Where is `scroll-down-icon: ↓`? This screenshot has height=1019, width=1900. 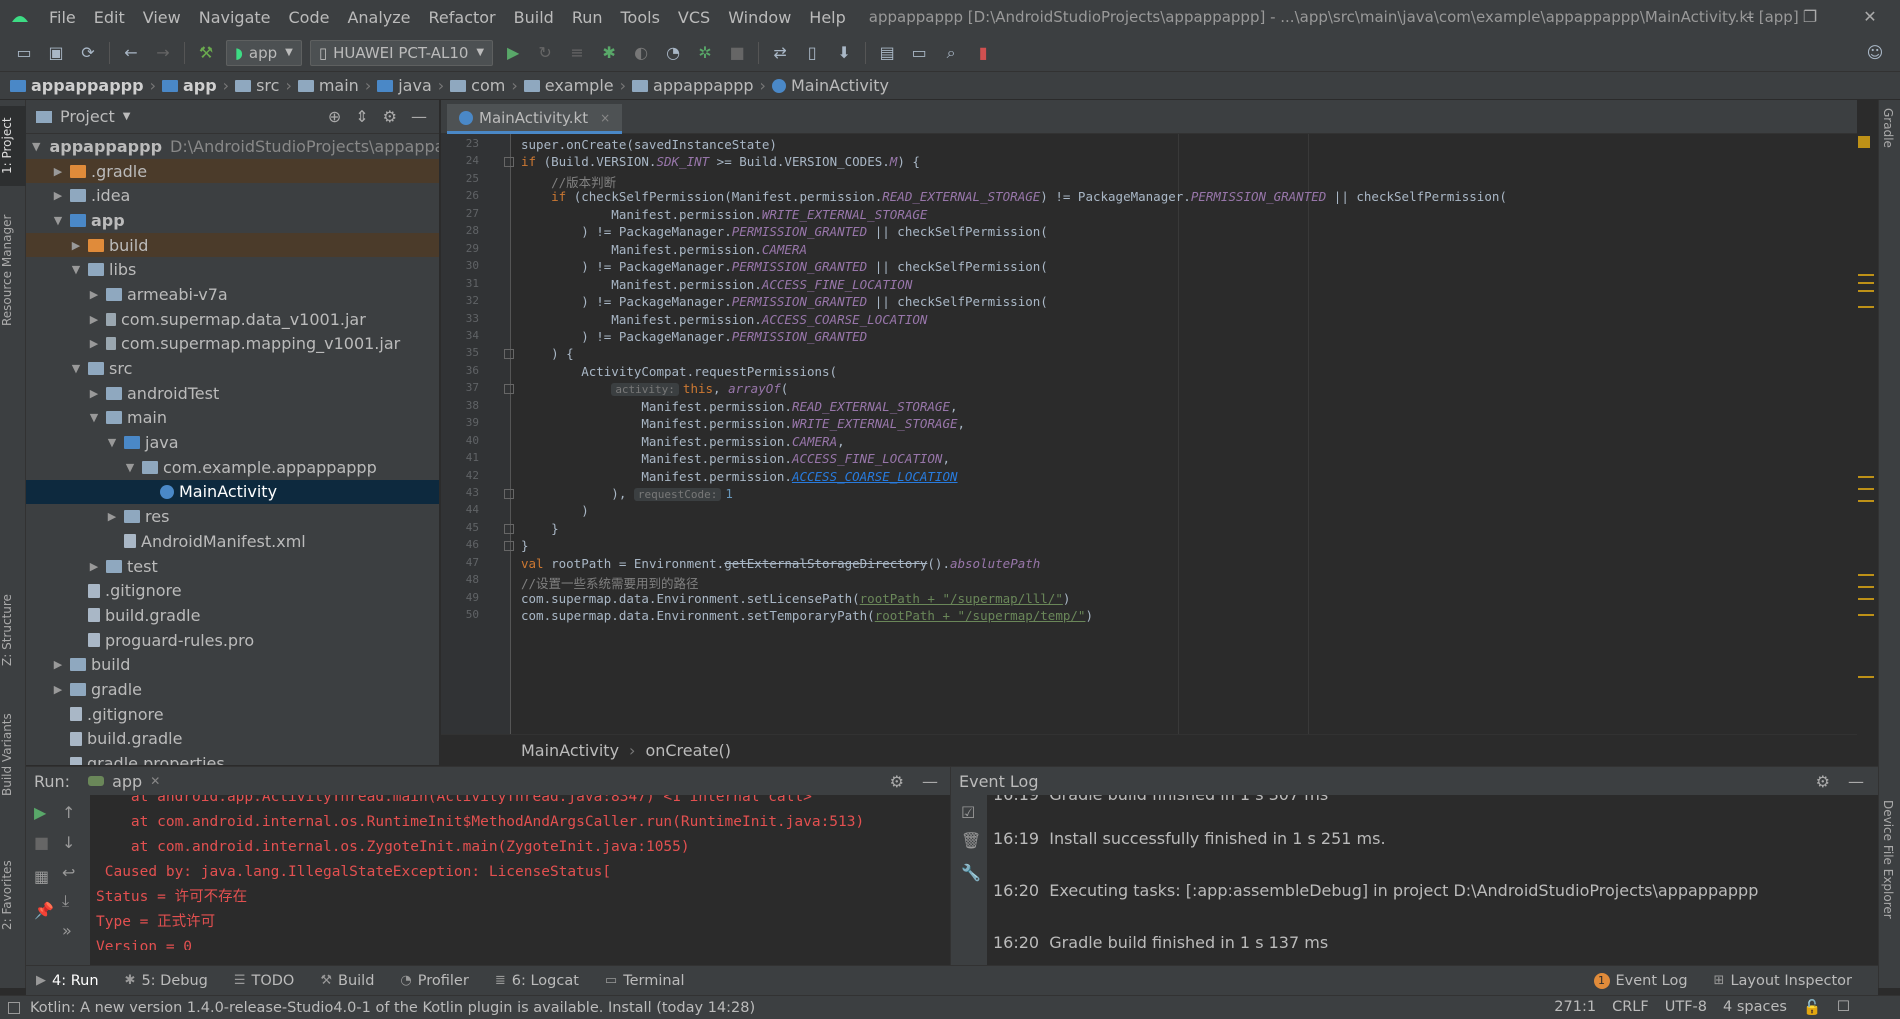
scroll-down-icon: ↓ is located at coordinates (68, 842).